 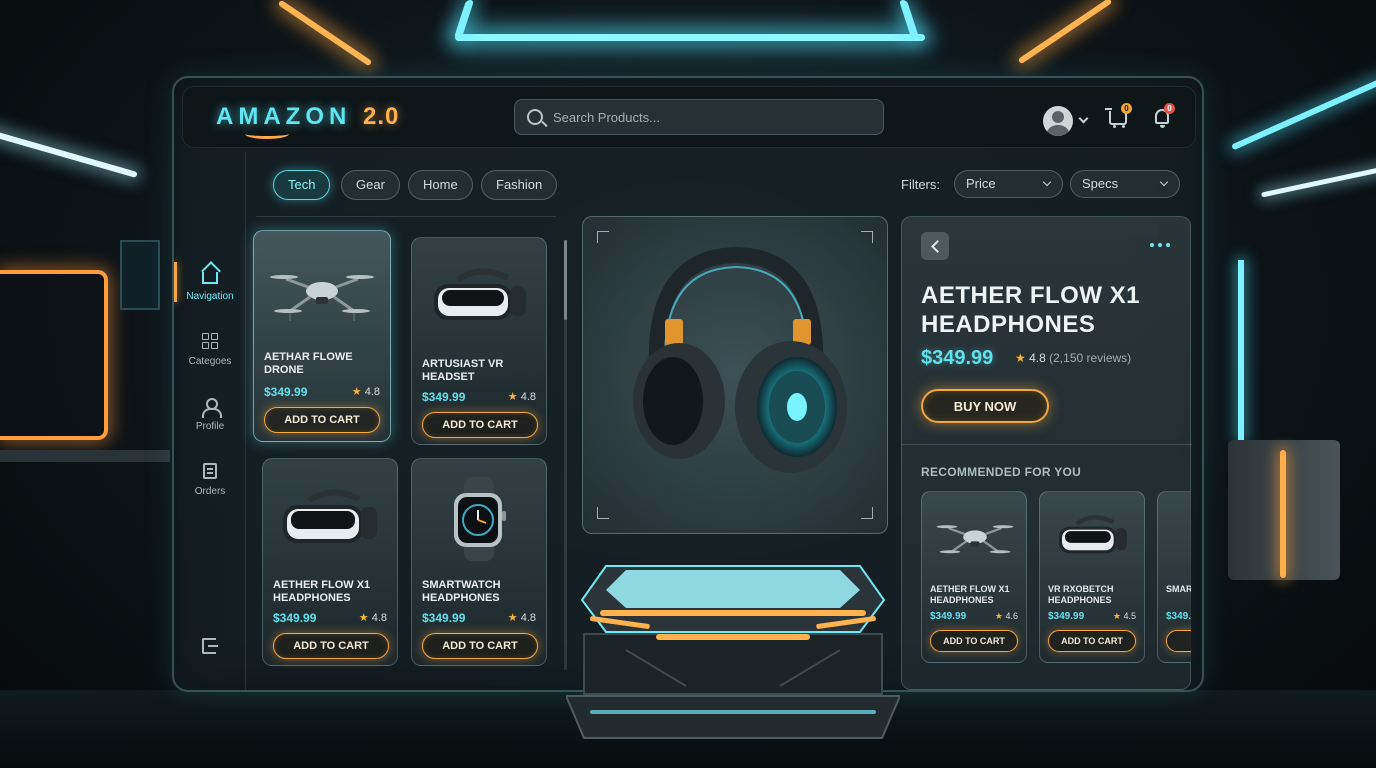 I want to click on notification-badge: 0, so click(x=1169, y=108).